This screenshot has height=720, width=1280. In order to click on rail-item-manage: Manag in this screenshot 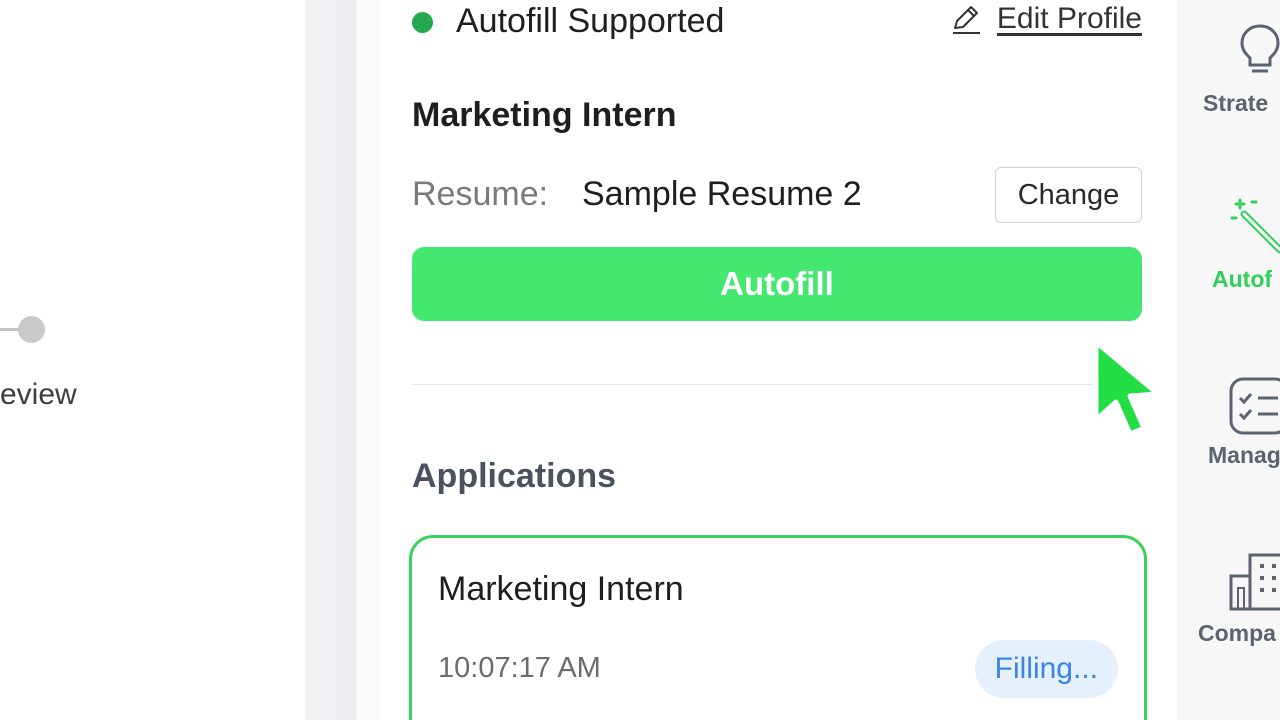, I will do `click(1238, 424)`.